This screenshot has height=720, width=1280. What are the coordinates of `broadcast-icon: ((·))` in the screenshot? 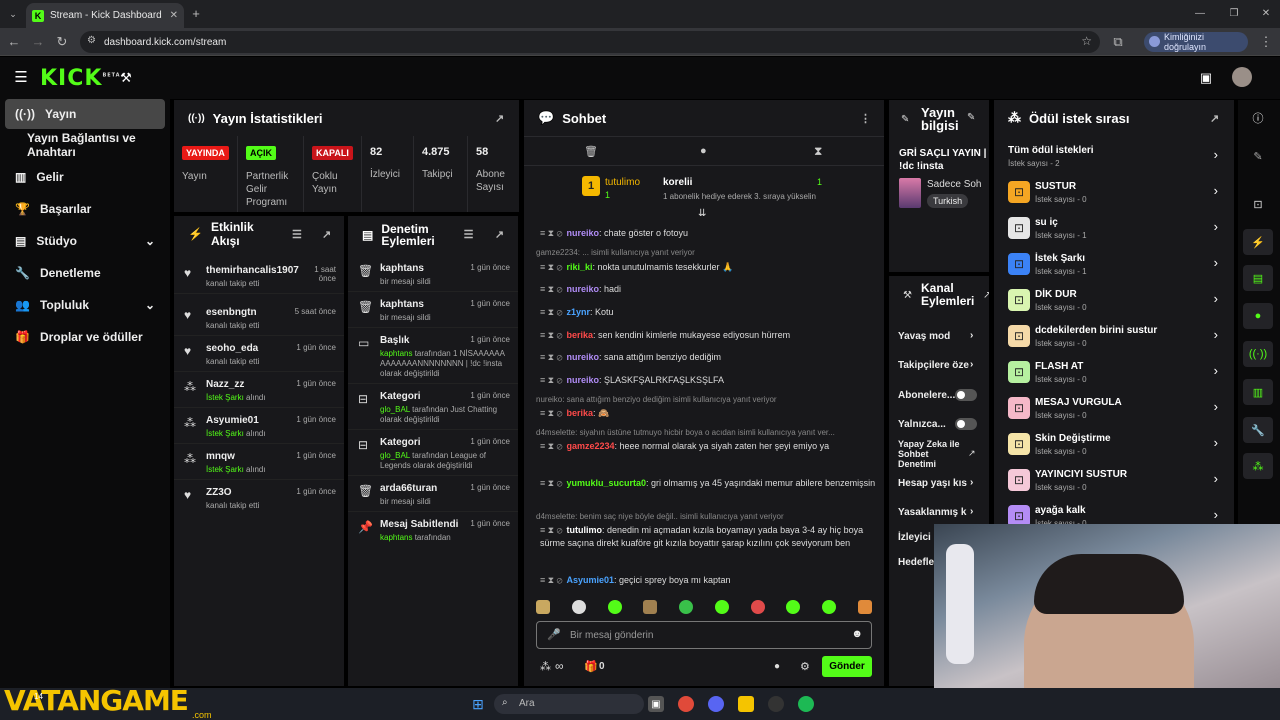 It's located at (1258, 354).